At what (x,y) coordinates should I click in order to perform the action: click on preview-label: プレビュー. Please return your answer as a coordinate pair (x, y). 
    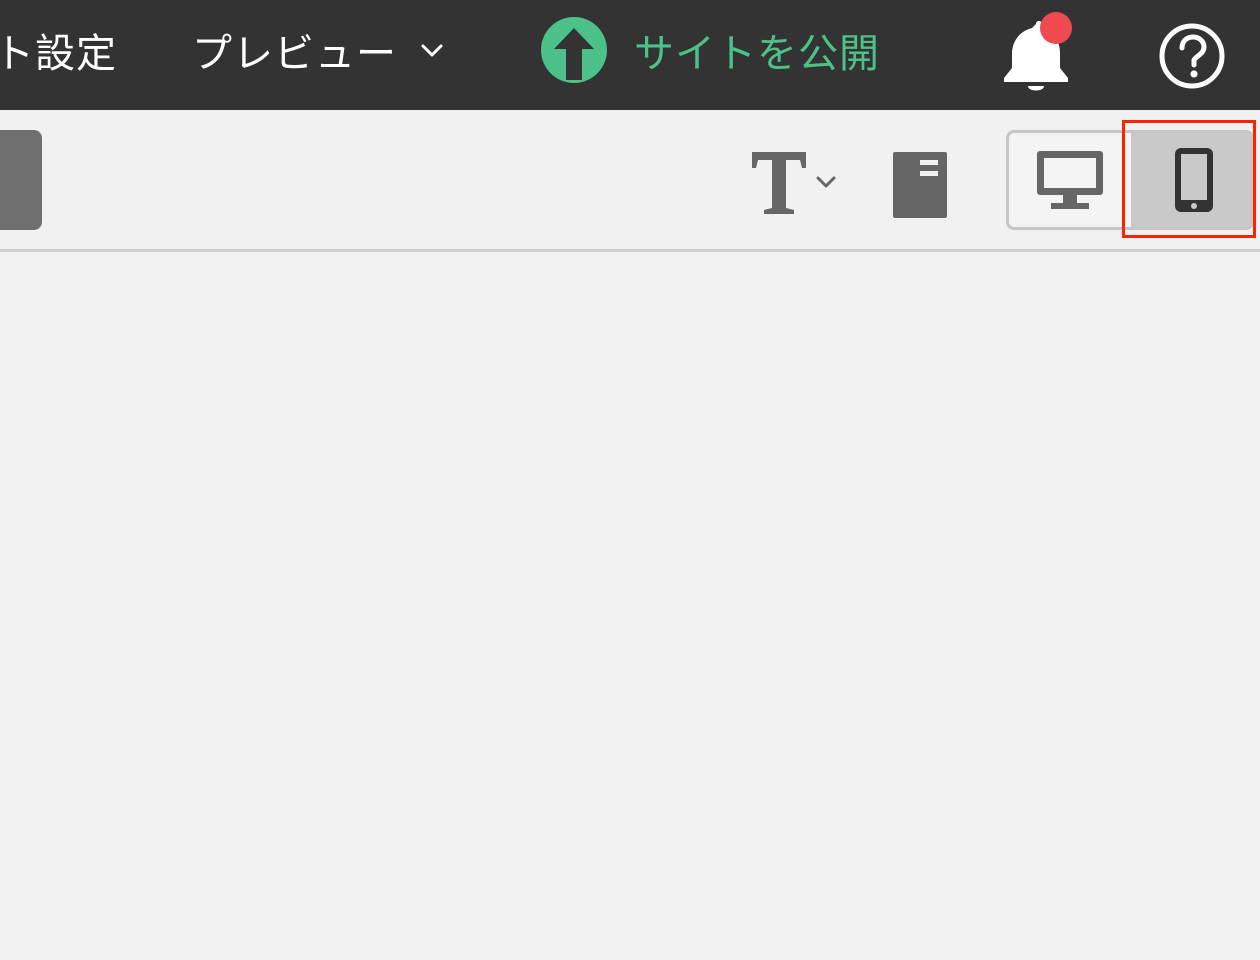
    Looking at the image, I should click on (294, 54).